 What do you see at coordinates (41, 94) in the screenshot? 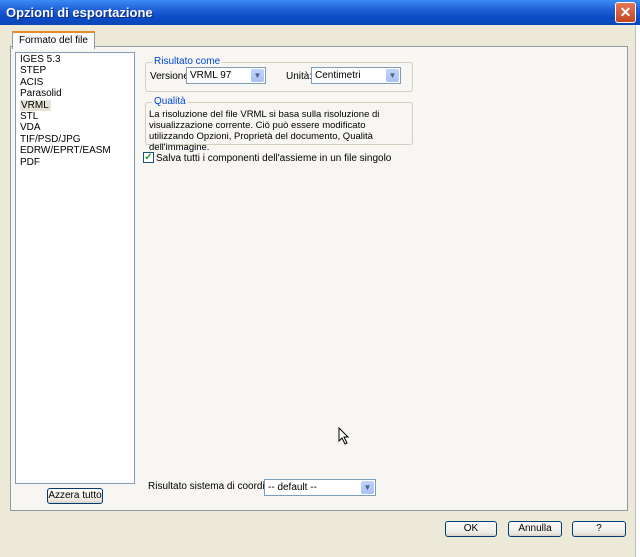
I see `format-item-label: Parasolid` at bounding box center [41, 94].